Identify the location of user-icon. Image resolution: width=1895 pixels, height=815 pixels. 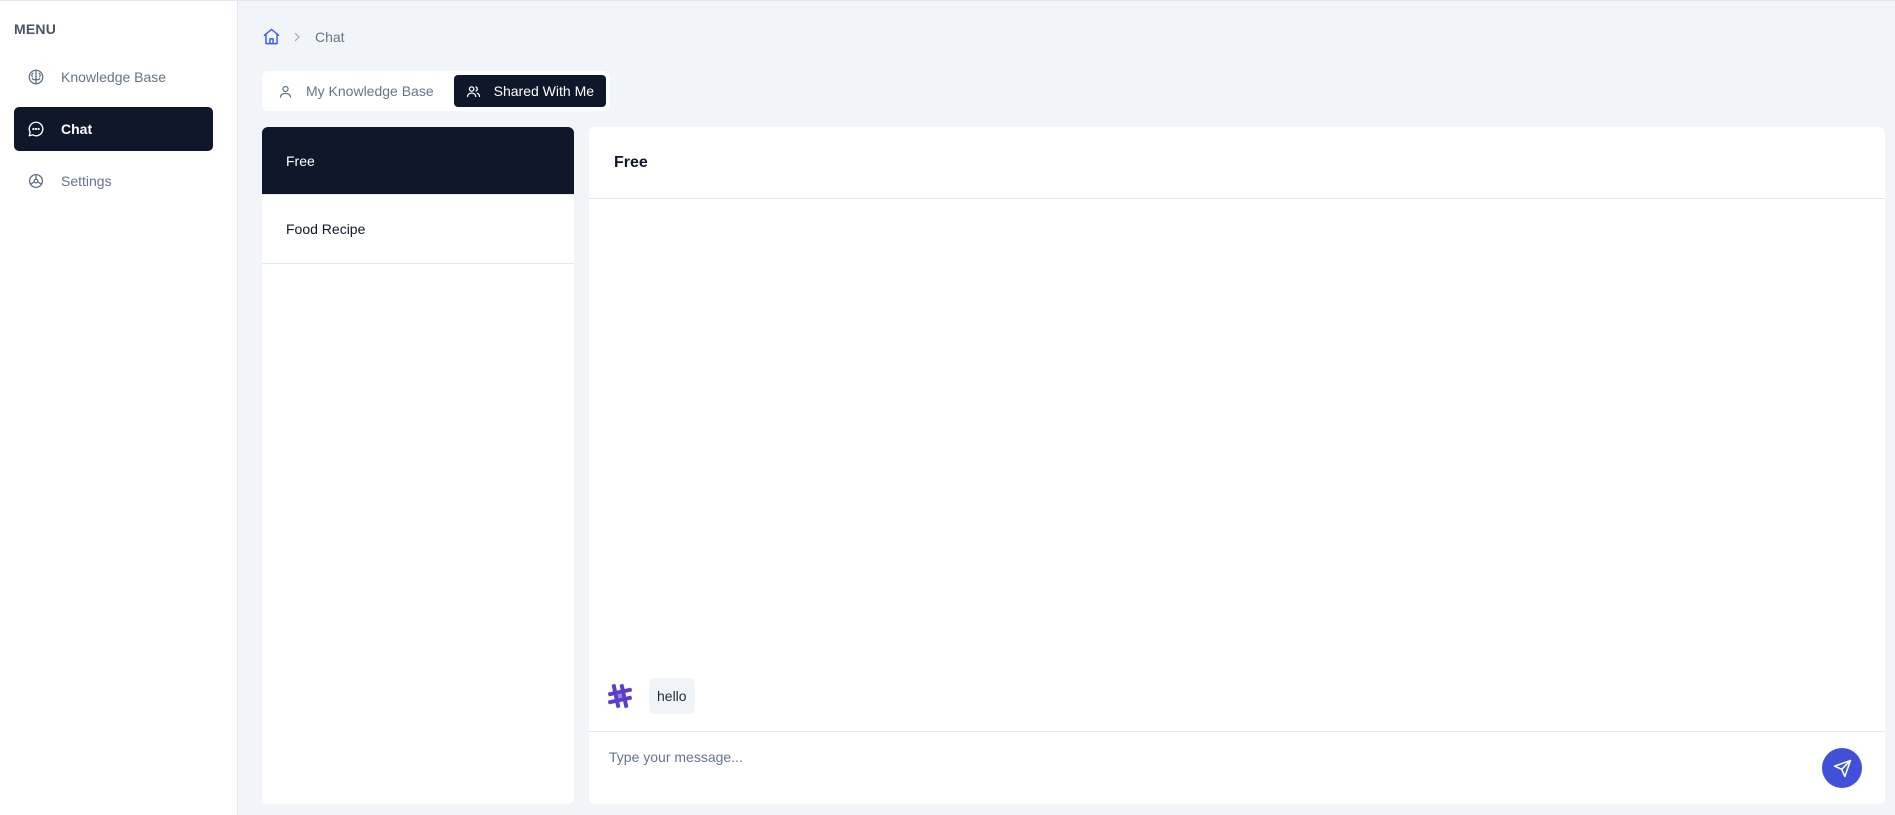
(285, 91).